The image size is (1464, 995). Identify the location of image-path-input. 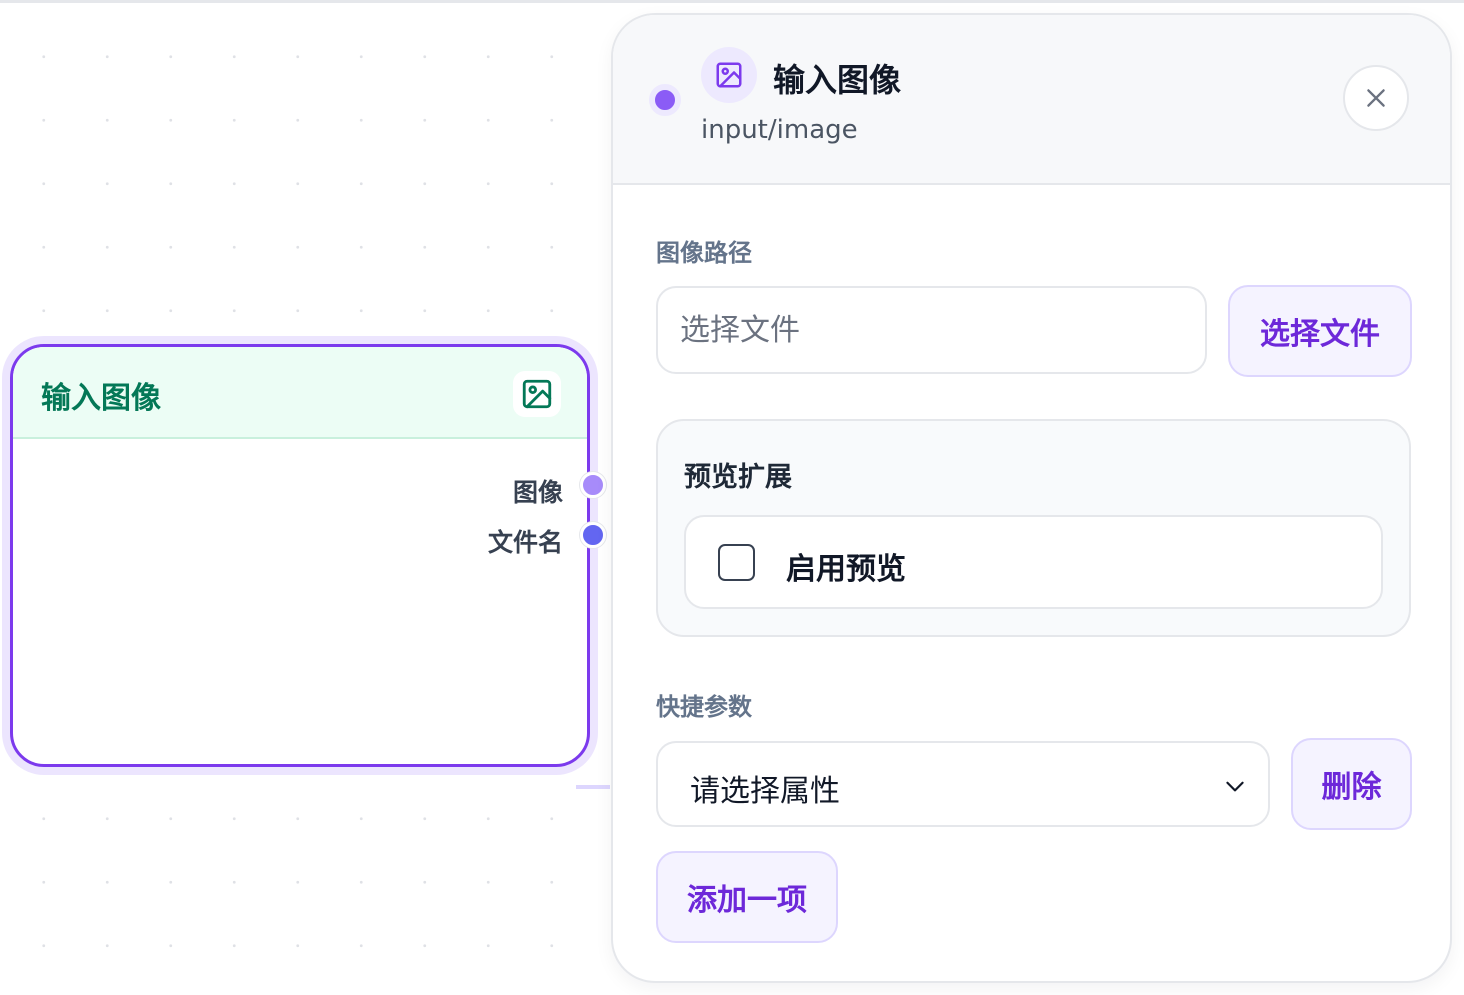
(931, 330).